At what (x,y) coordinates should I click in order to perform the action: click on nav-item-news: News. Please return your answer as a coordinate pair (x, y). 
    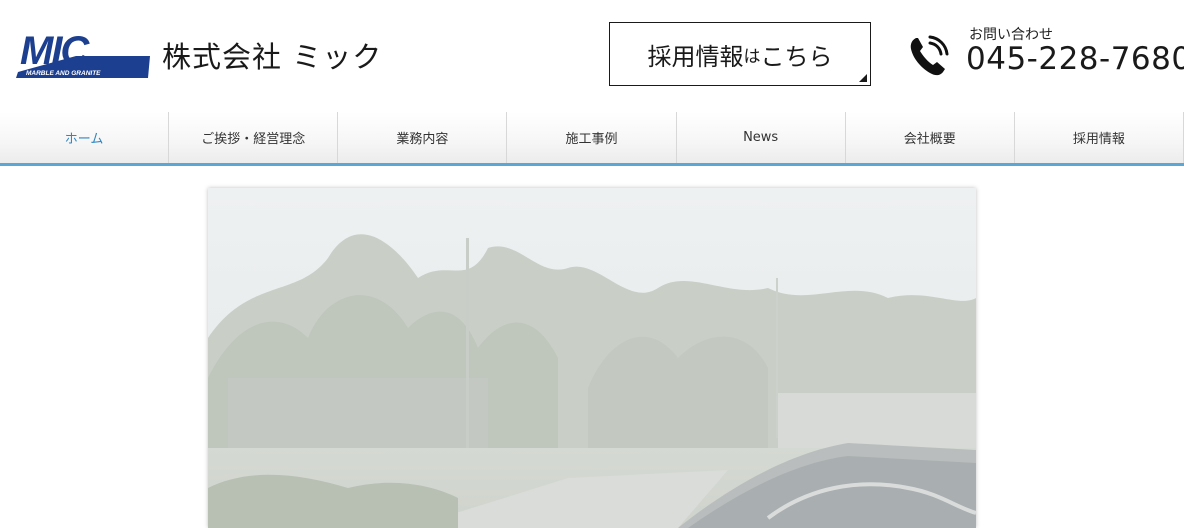
    Looking at the image, I should click on (761, 137).